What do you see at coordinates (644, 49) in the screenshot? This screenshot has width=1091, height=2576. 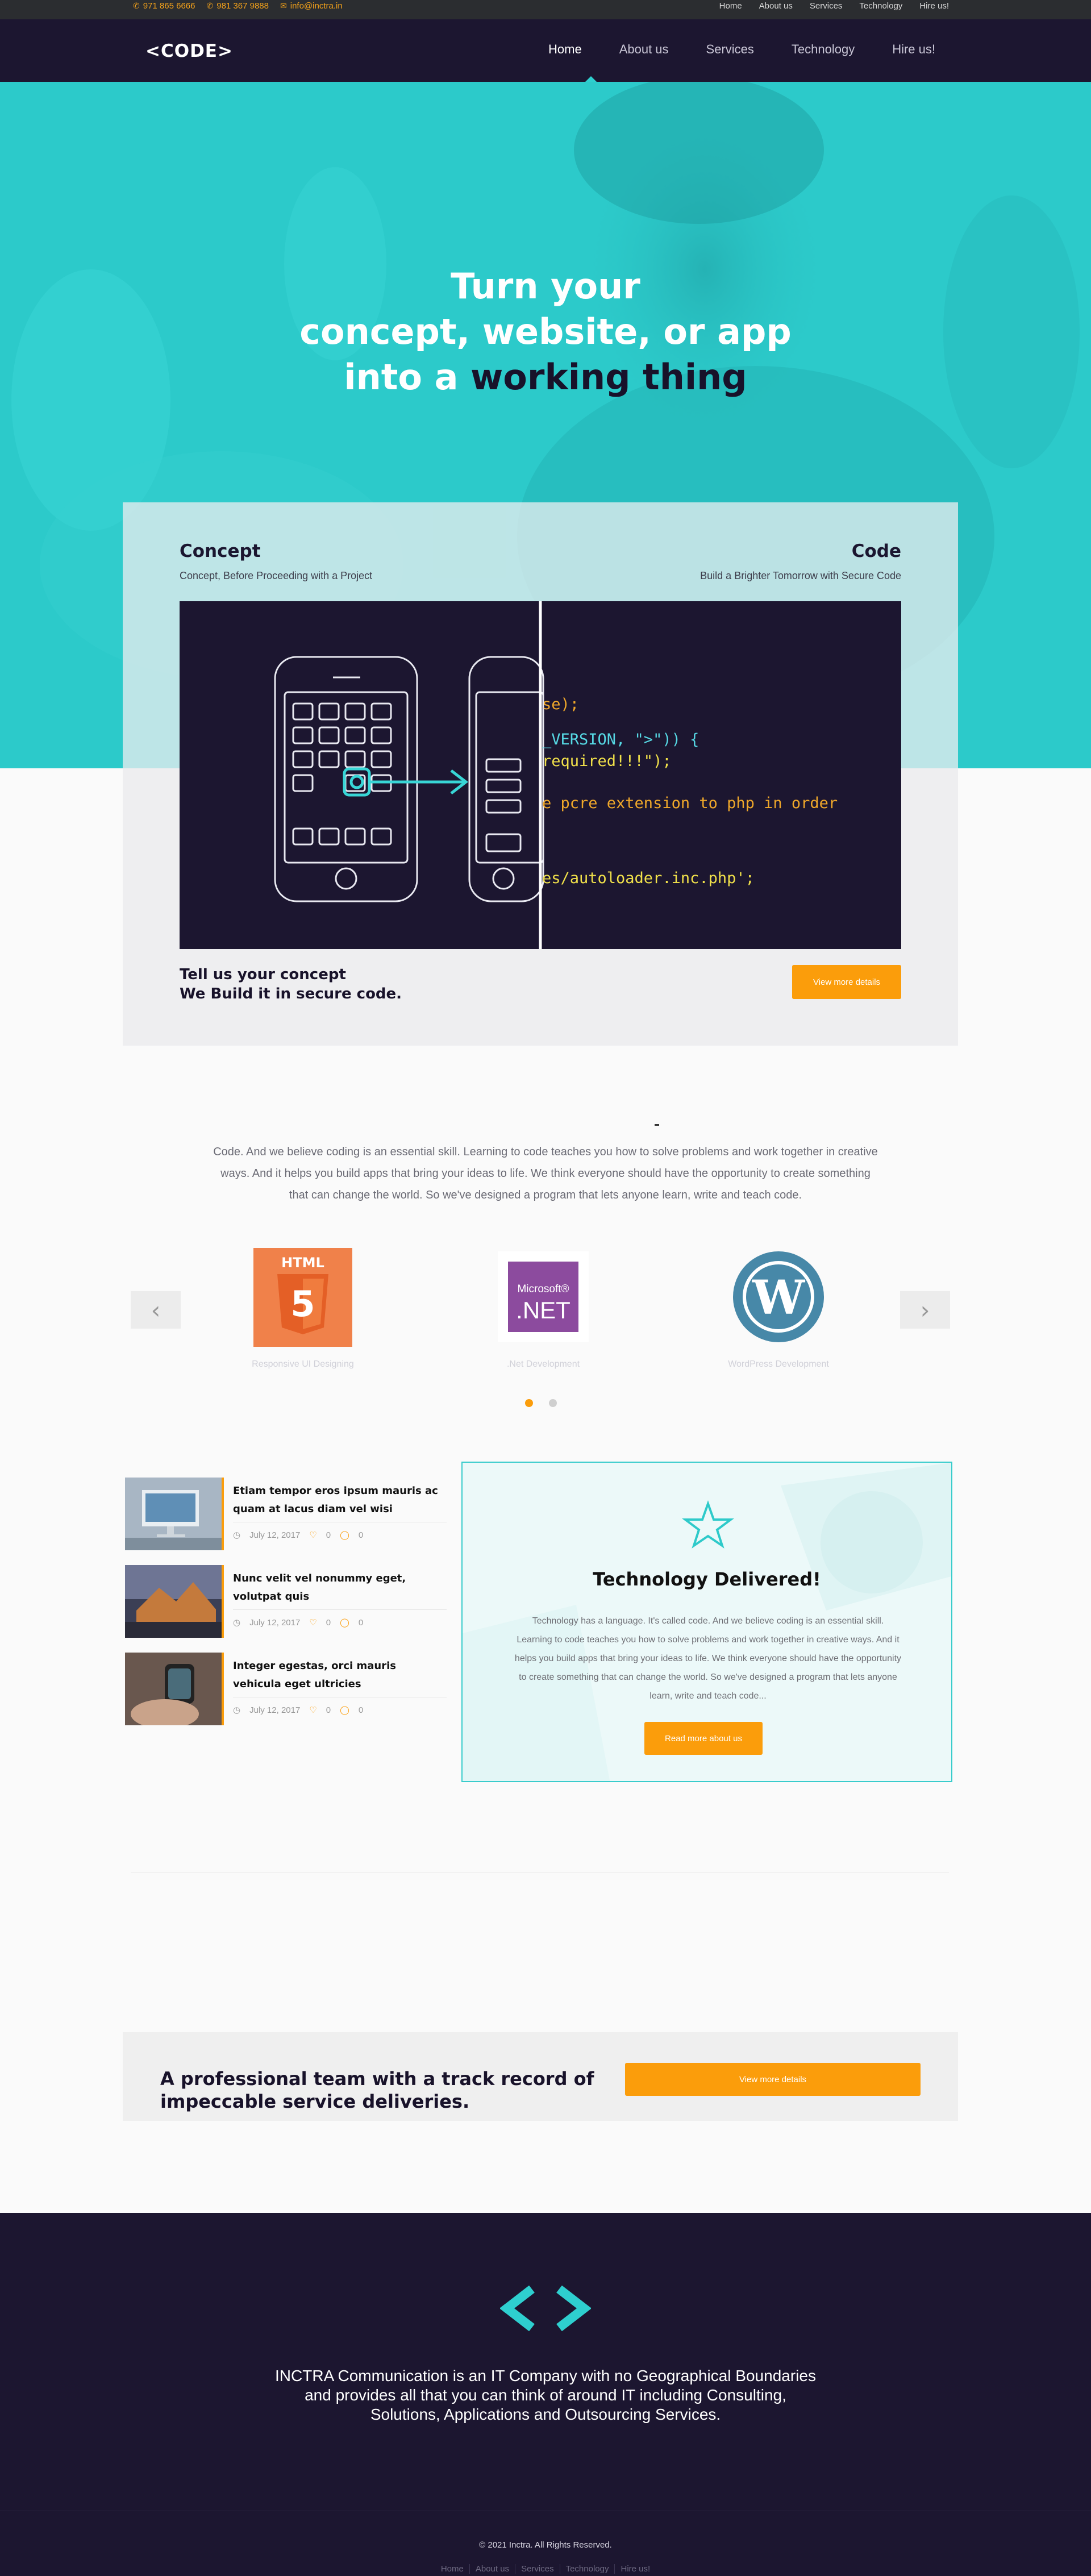 I see `nav-about: About us` at bounding box center [644, 49].